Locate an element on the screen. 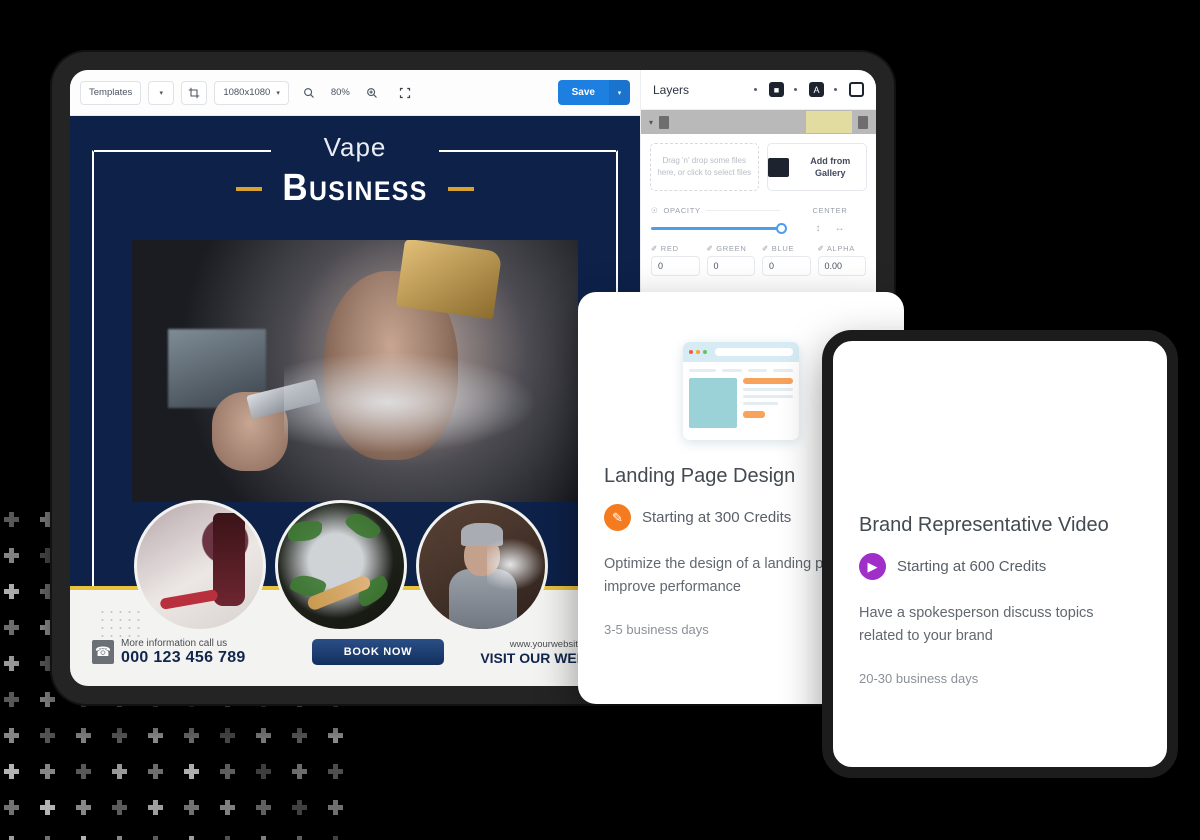 Image resolution: width=1200 pixels, height=840 pixels. channel-field-blue: ✐ BLUE 0 is located at coordinates (786, 260).